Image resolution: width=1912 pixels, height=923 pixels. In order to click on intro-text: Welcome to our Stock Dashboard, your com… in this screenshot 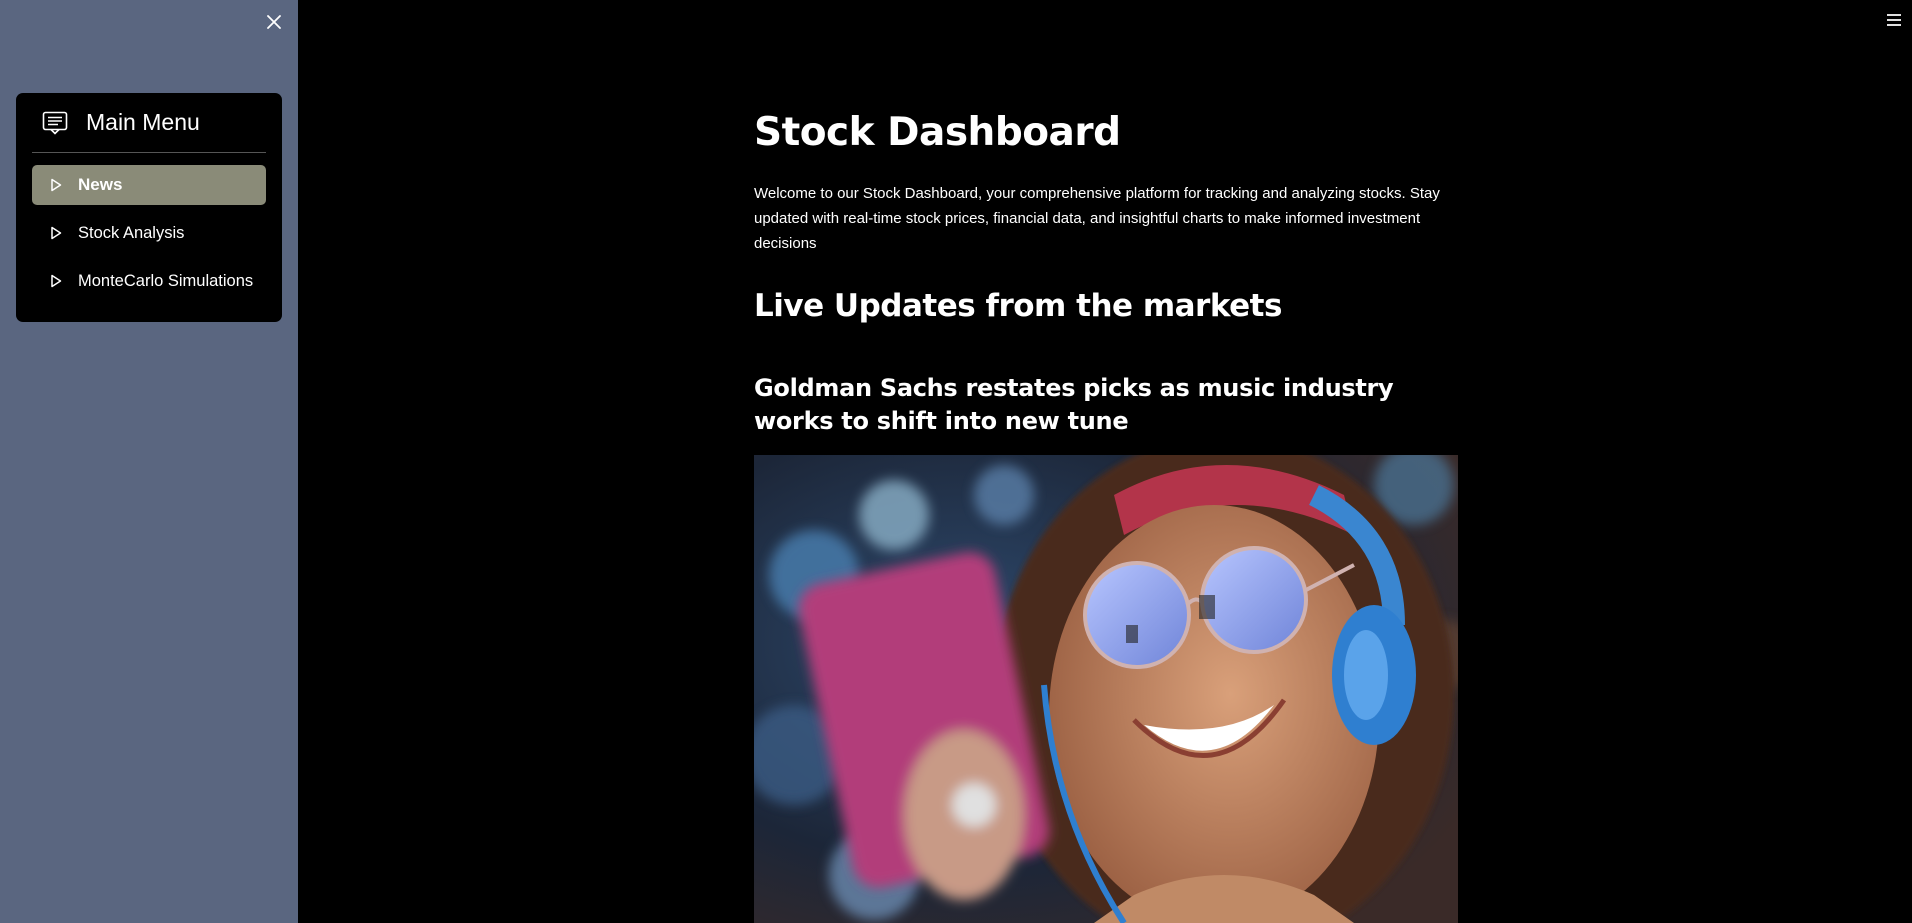, I will do `click(1097, 218)`.